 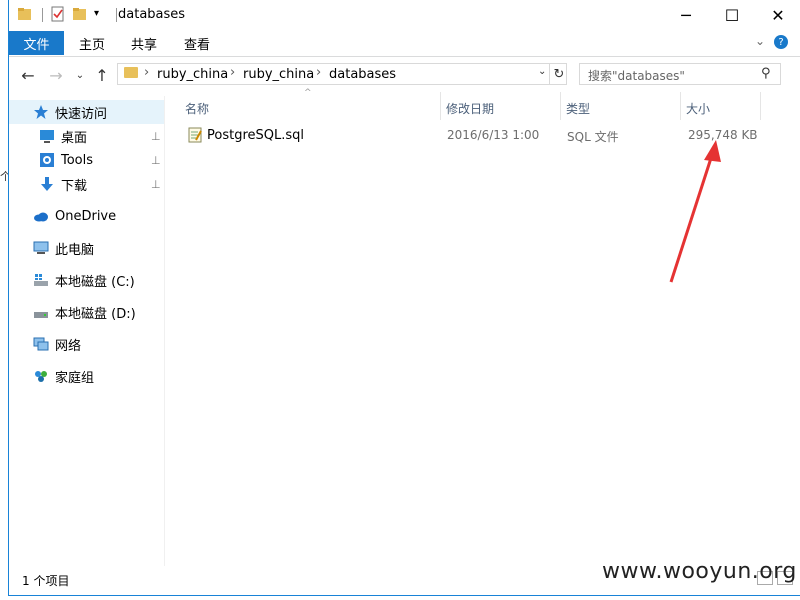 I want to click on watermark: www.wooyun.org, so click(x=699, y=571).